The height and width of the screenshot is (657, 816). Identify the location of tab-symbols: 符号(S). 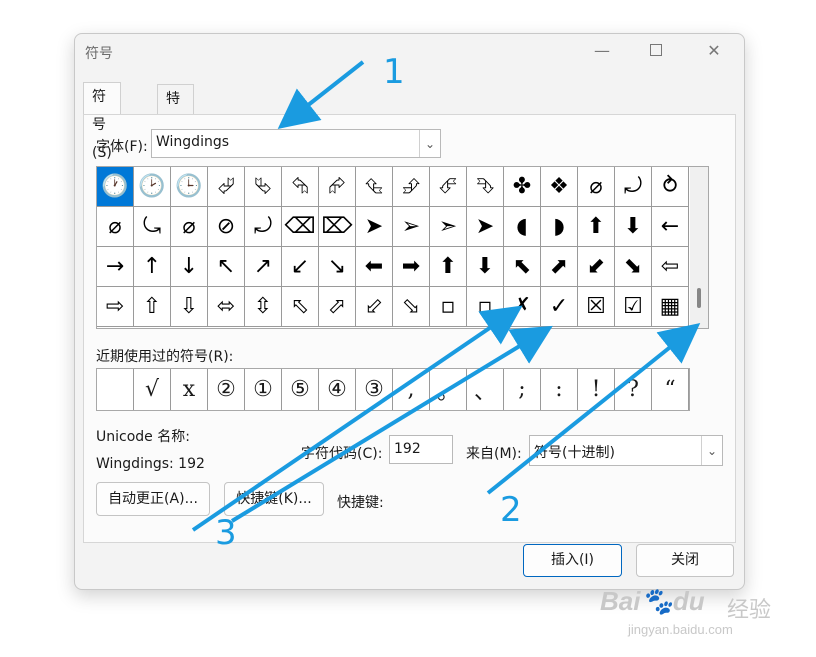
(102, 121).